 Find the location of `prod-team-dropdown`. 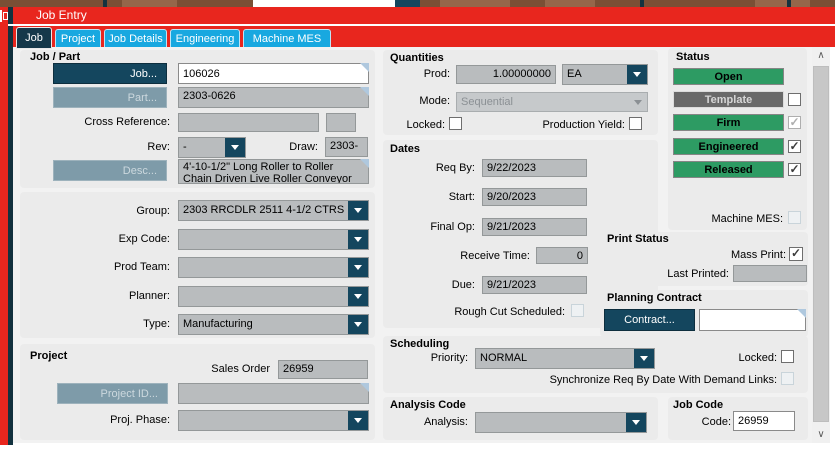

prod-team-dropdown is located at coordinates (273, 267).